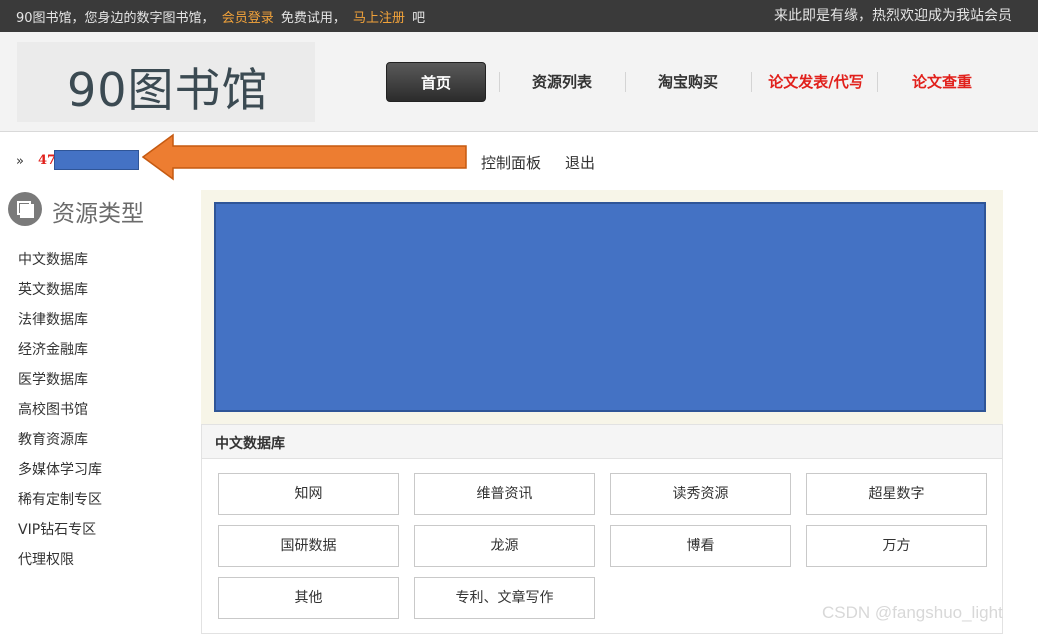 Image resolution: width=1038 pixels, height=634 pixels. Describe the element at coordinates (60, 565) in the screenshot. I see `sidebar-item-agent-rights: 代理权限` at that location.